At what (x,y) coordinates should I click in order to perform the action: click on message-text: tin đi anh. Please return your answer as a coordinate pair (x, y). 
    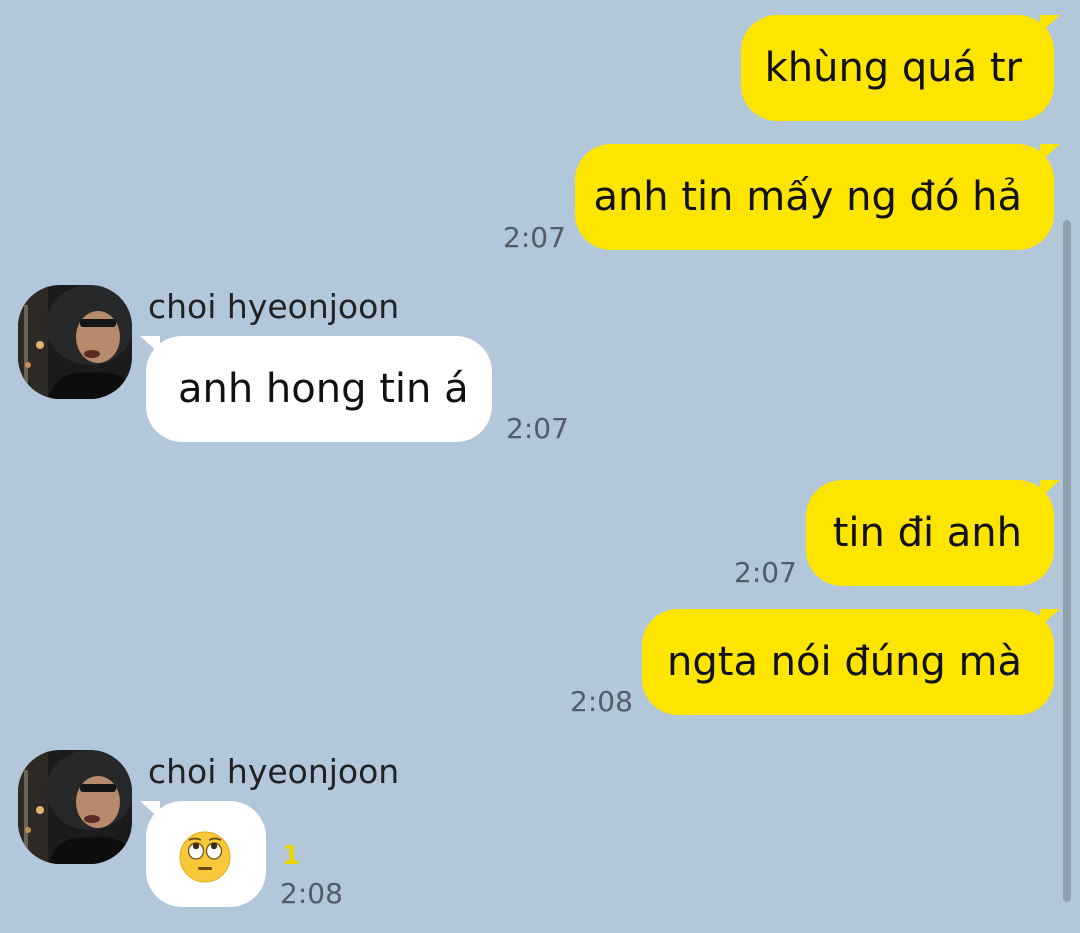
    Looking at the image, I should click on (927, 533).